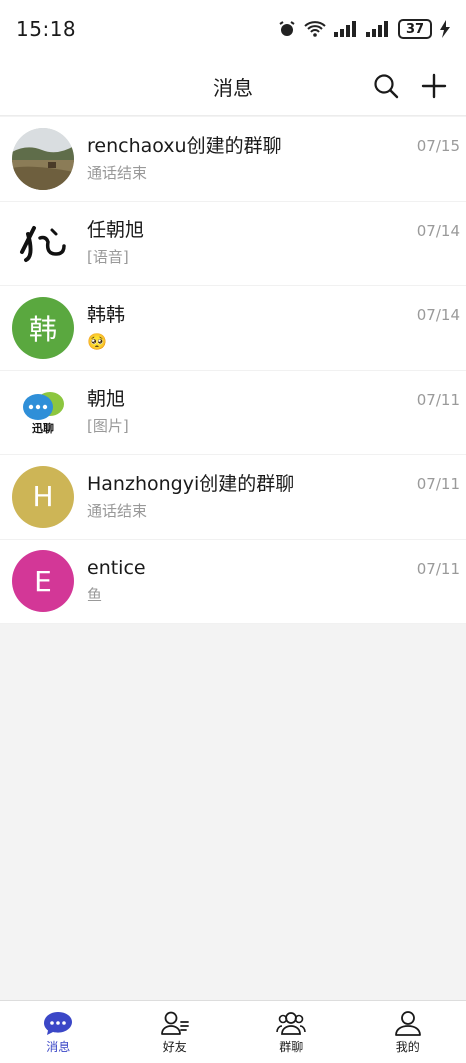  I want to click on group-avatar-photo, so click(43, 158).